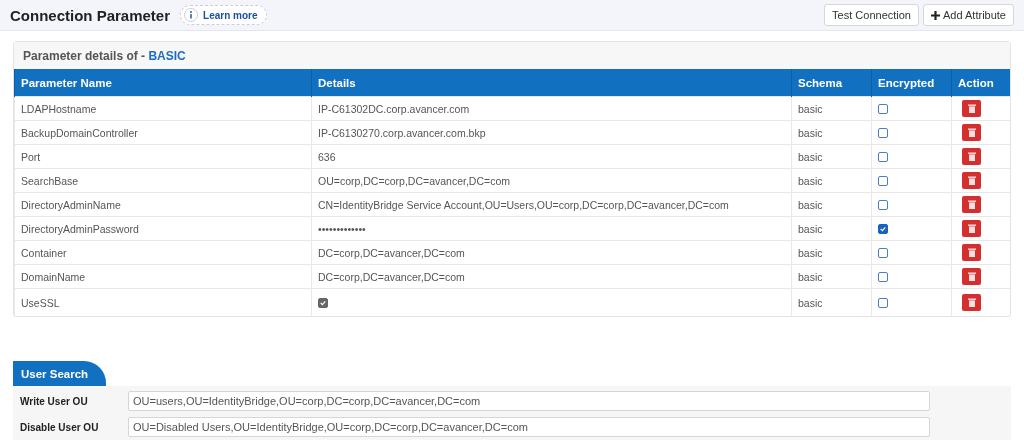 The image size is (1024, 442). Describe the element at coordinates (551, 108) in the screenshot. I see `table-cell: IP-C61302DC.corp.avancer.com` at that location.